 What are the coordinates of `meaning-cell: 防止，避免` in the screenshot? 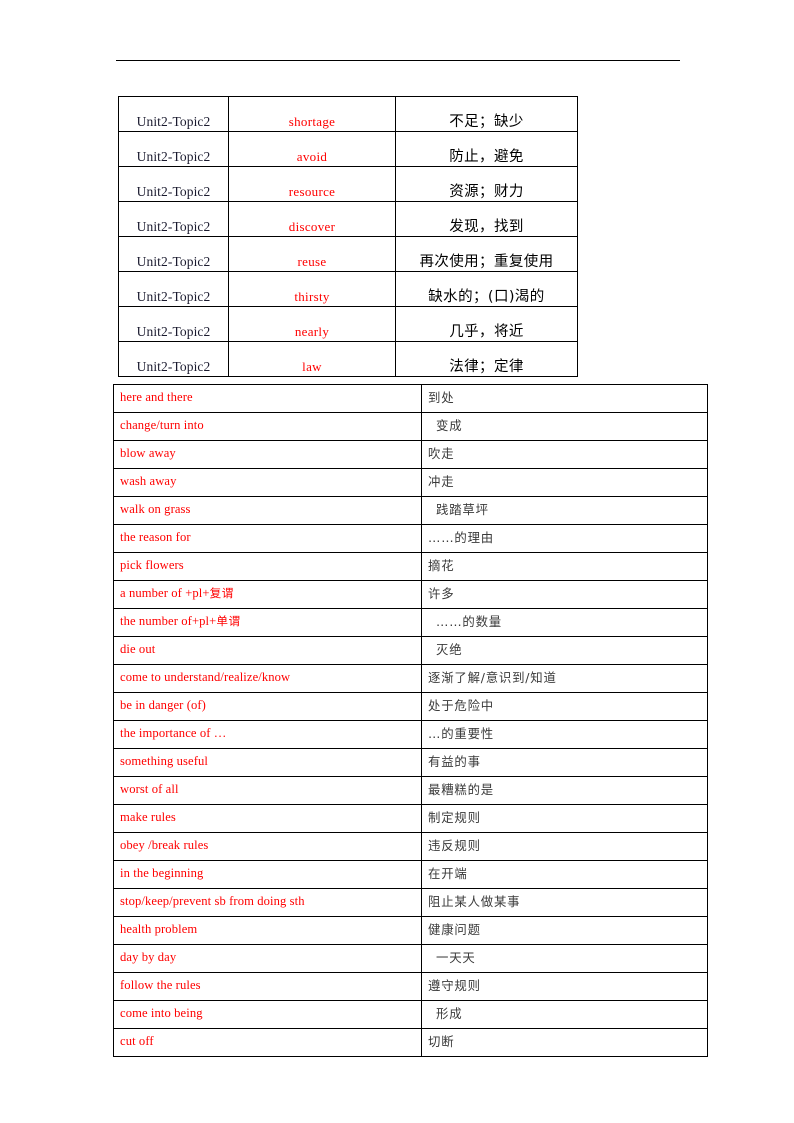 It's located at (486, 149).